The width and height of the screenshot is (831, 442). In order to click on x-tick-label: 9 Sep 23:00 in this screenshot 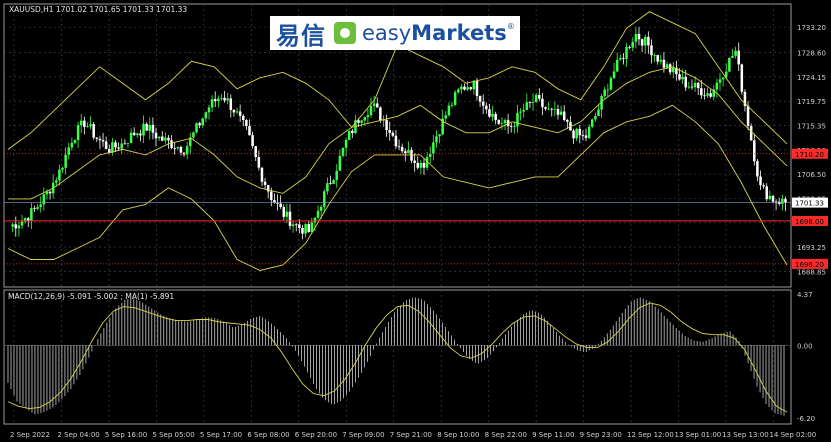, I will do `click(601, 435)`.